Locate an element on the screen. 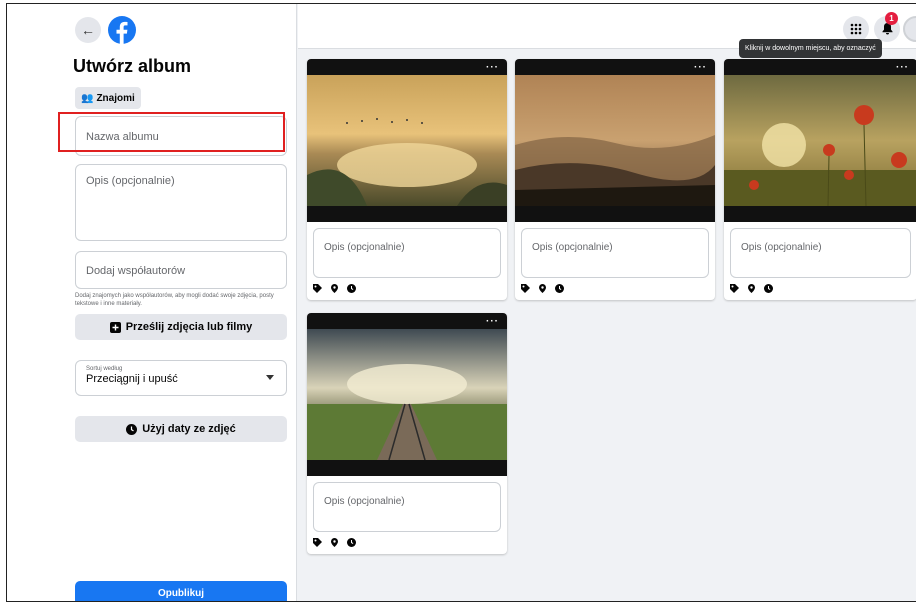  page-title: Utwórz album is located at coordinates (132, 66).